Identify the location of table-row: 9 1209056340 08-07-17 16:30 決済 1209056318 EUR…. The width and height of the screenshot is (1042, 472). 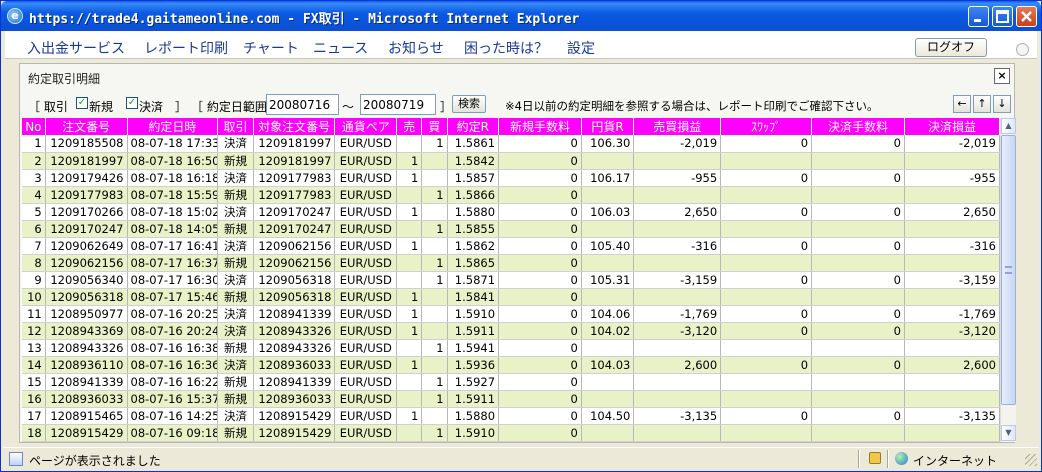
(511, 280).